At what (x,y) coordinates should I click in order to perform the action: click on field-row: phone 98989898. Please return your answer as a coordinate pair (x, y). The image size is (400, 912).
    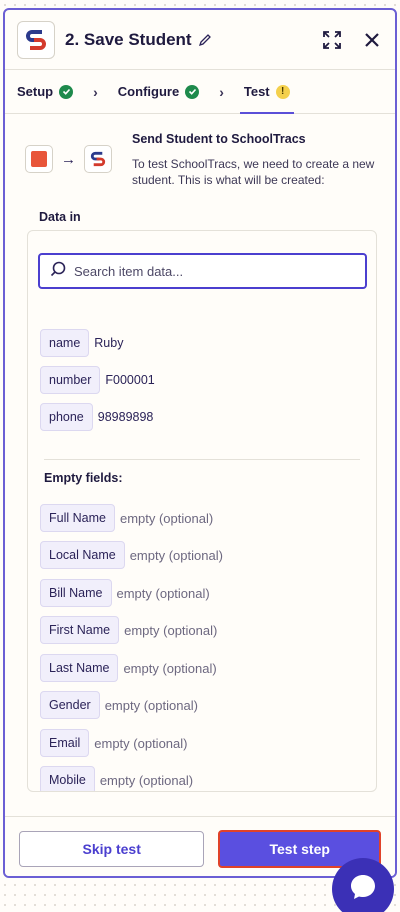
    Looking at the image, I should click on (96, 417).